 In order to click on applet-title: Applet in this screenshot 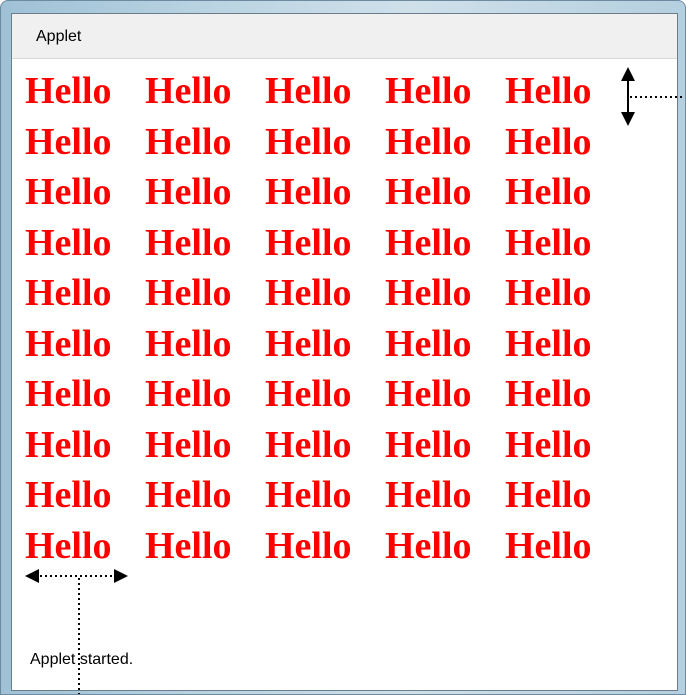, I will do `click(59, 36)`.